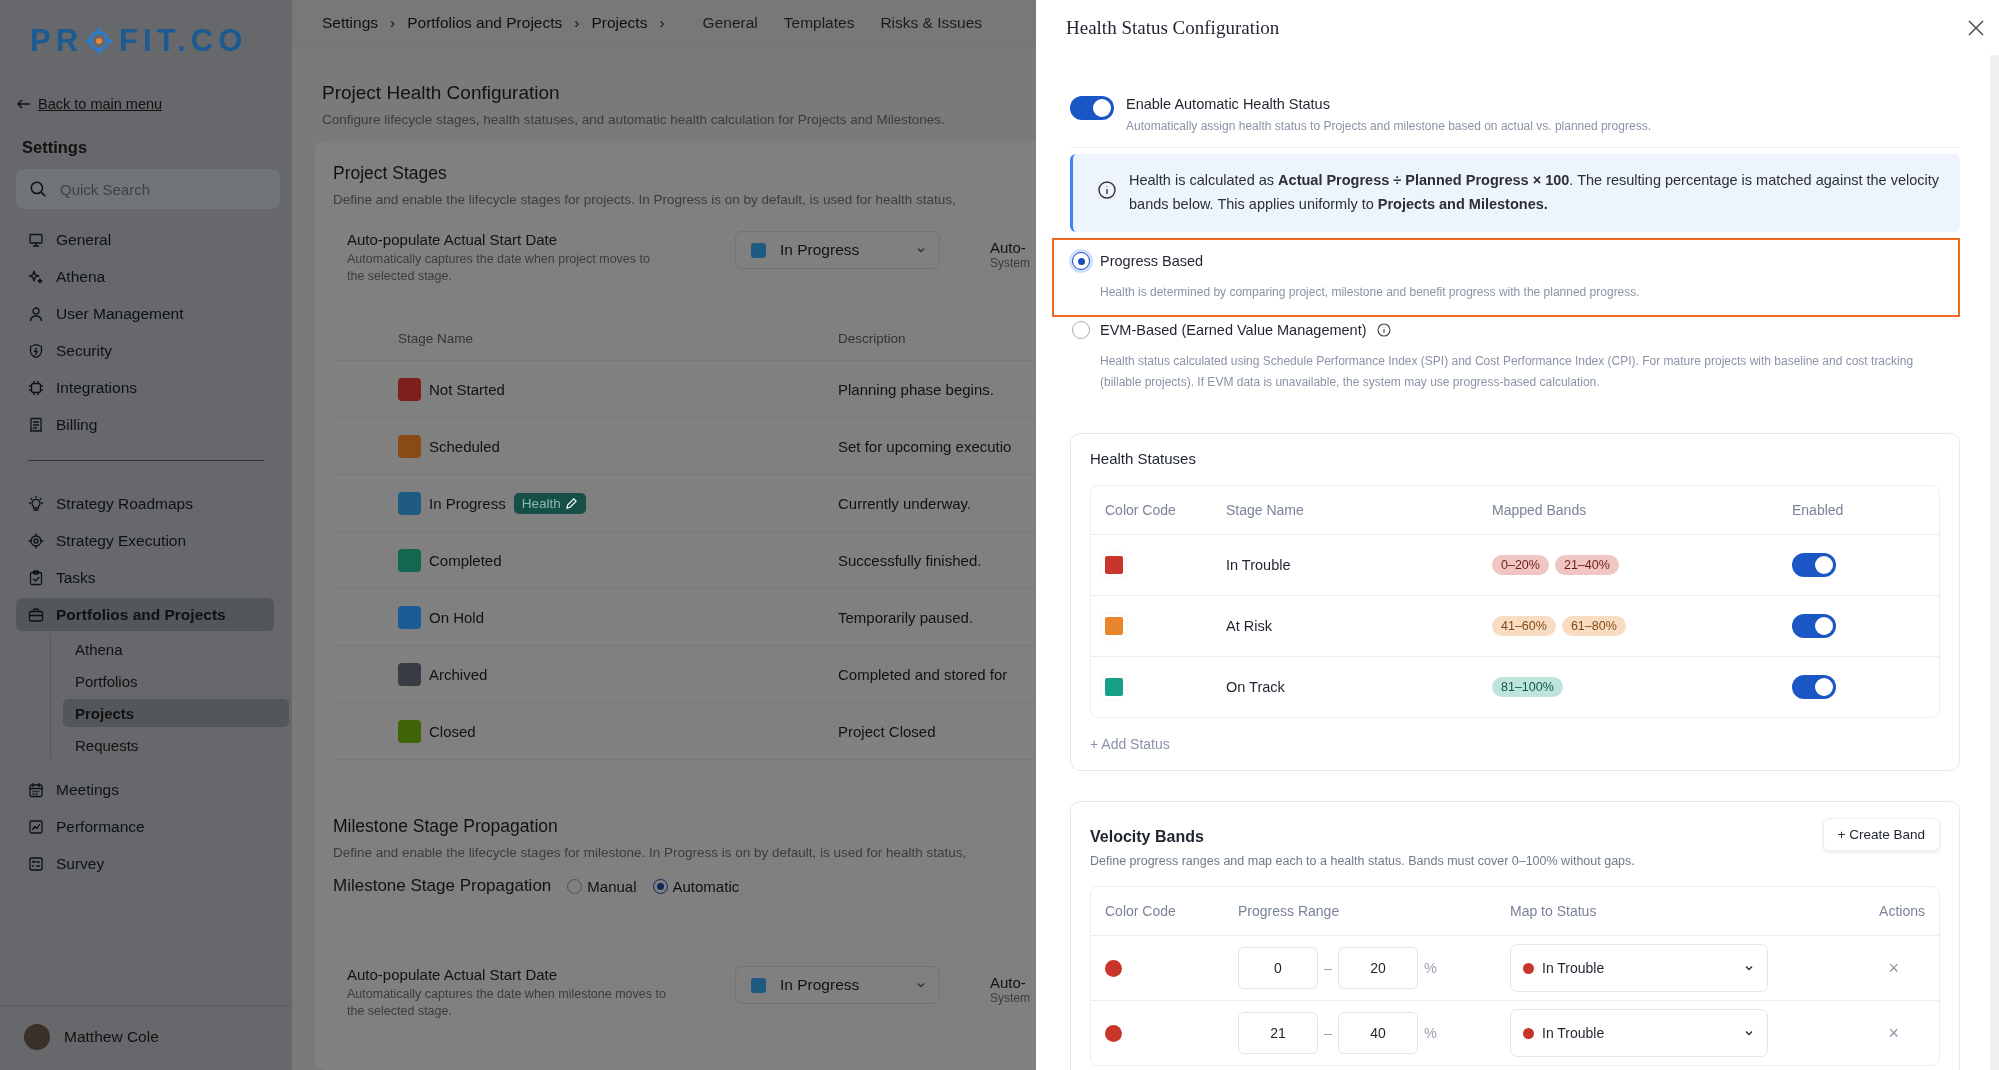 The width and height of the screenshot is (1999, 1070). I want to click on logo-text: FIT.CO, so click(183, 41).